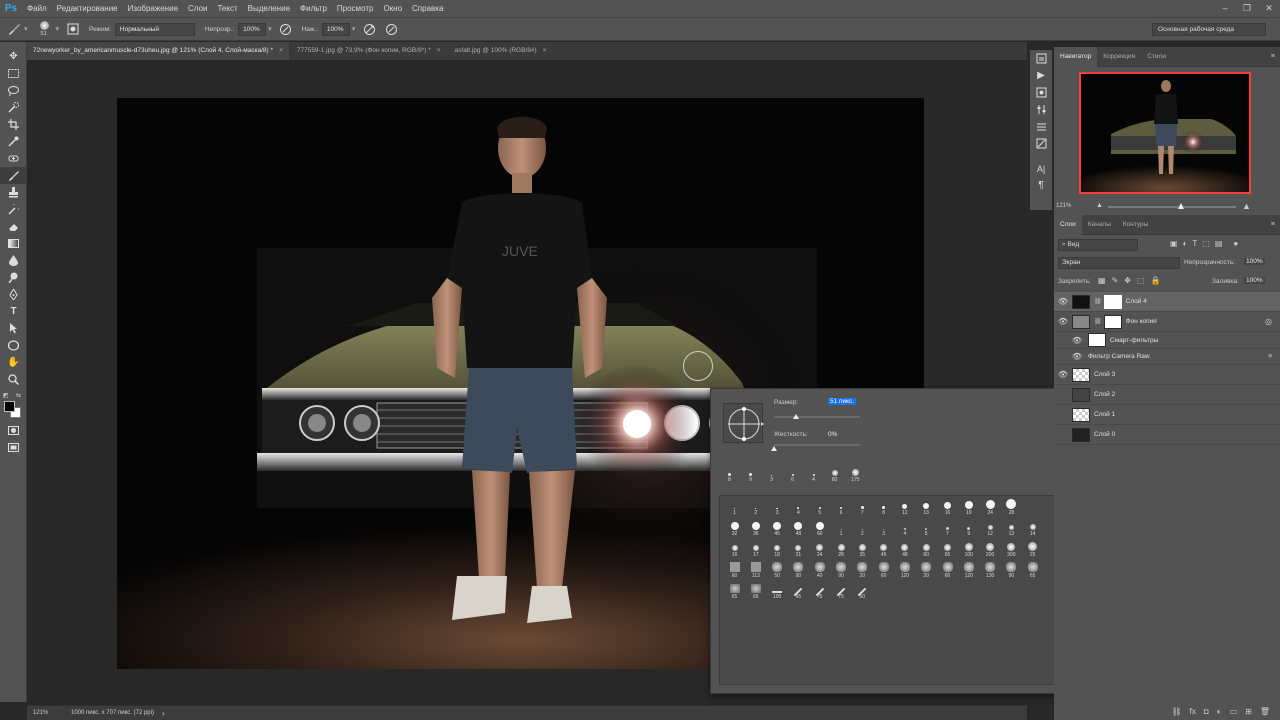 The image size is (1280, 720). Describe the element at coordinates (798, 549) in the screenshot. I see `brush-preset: 21` at that location.